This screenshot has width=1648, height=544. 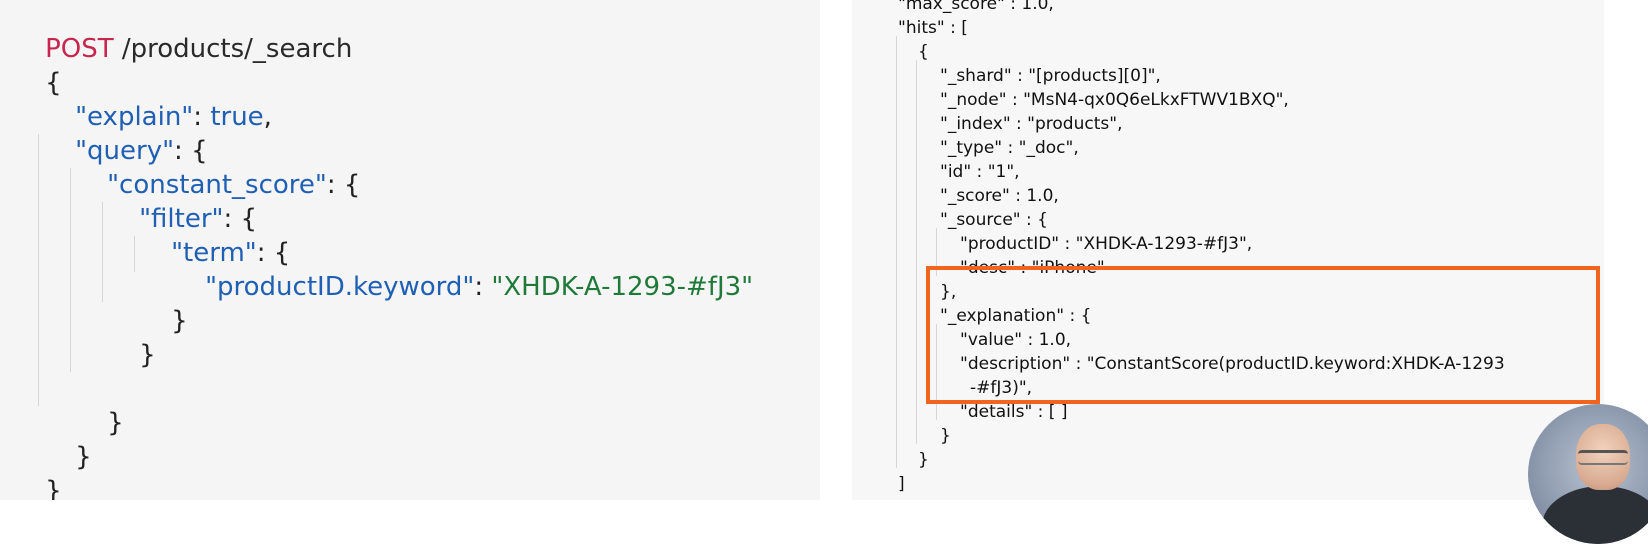 What do you see at coordinates (1114, 100) in the screenshot?
I see `node-line: "_node" : "MsN4-qx0Q6eLkxFTWV1BXQ",` at bounding box center [1114, 100].